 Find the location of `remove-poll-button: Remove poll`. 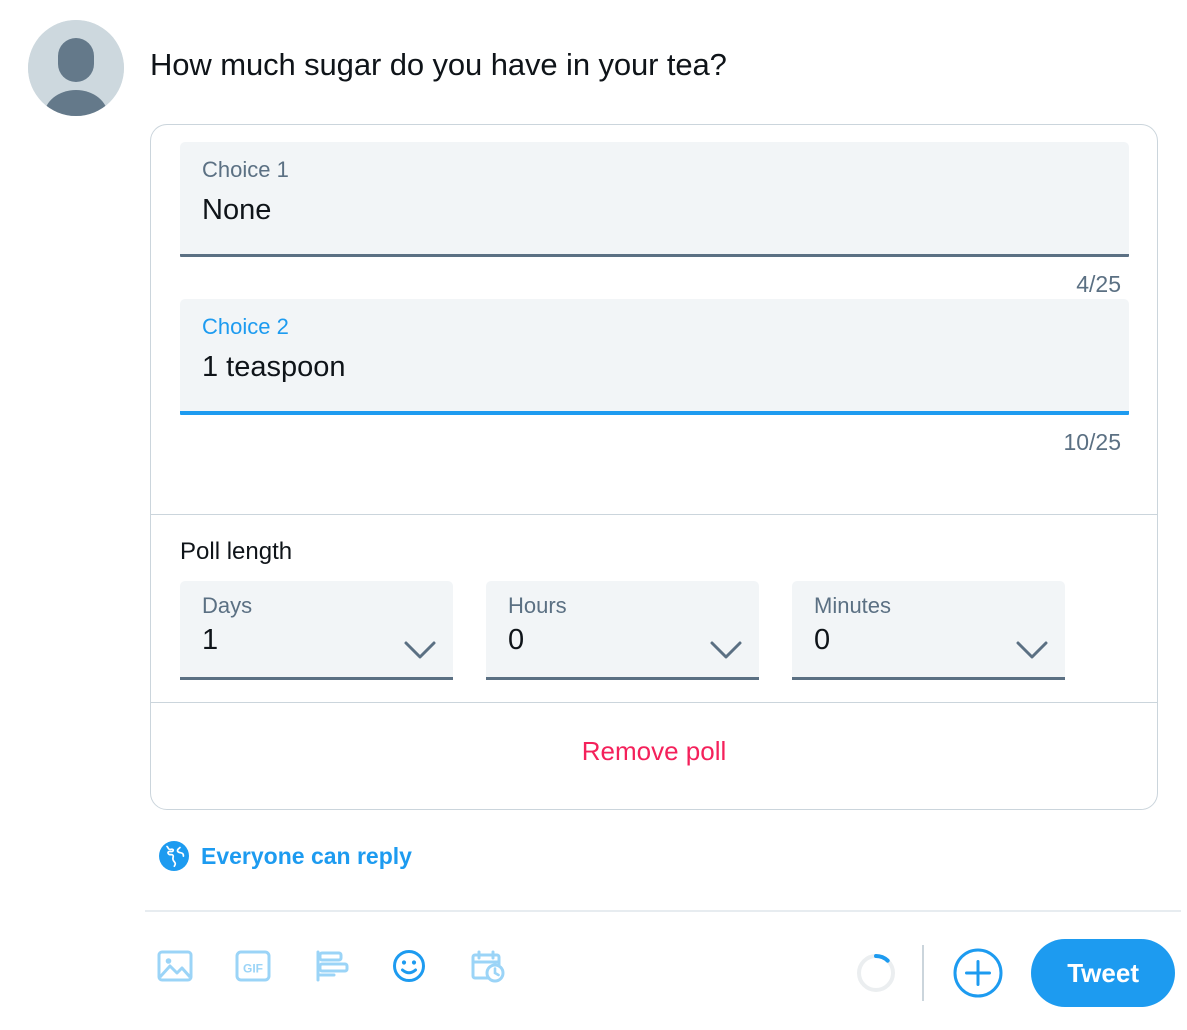

remove-poll-button: Remove poll is located at coordinates (654, 751).